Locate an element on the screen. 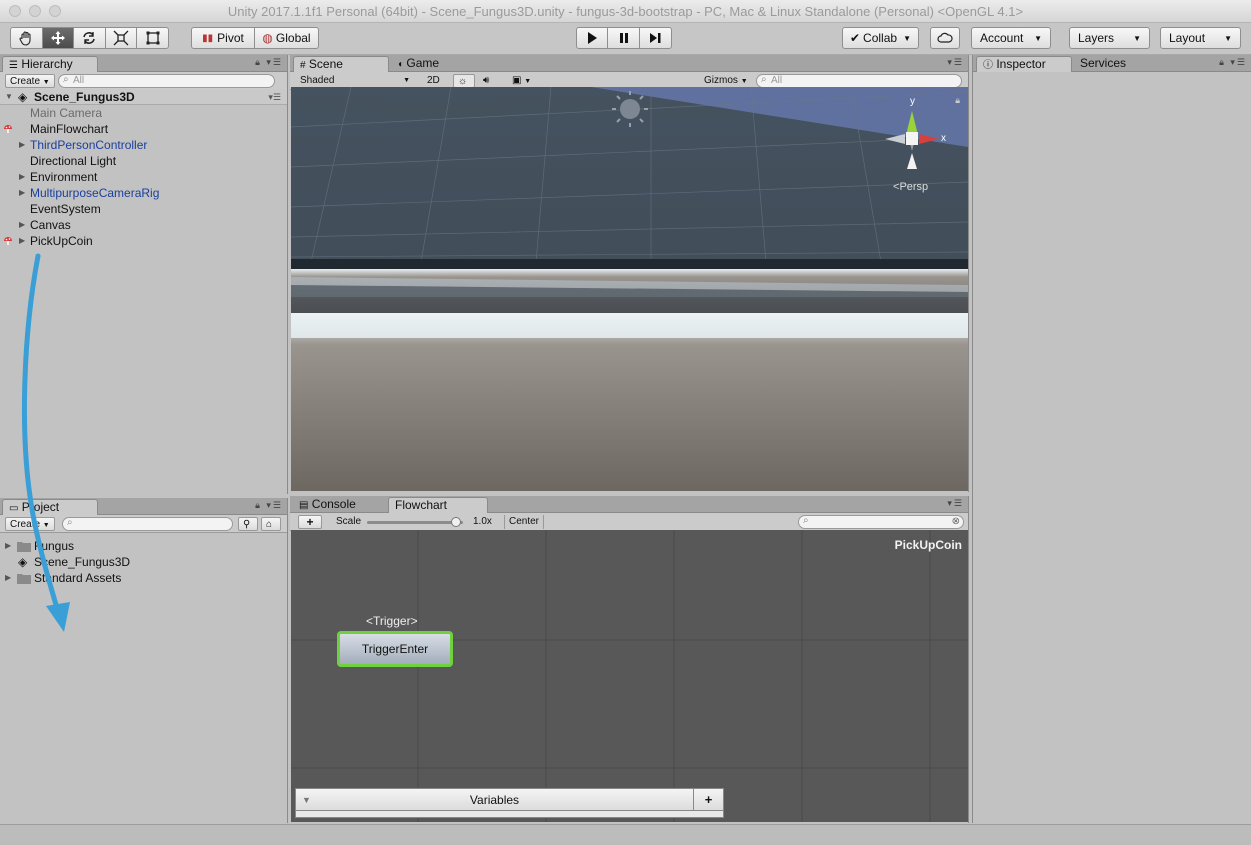  rect-tool-button is located at coordinates (152, 38).